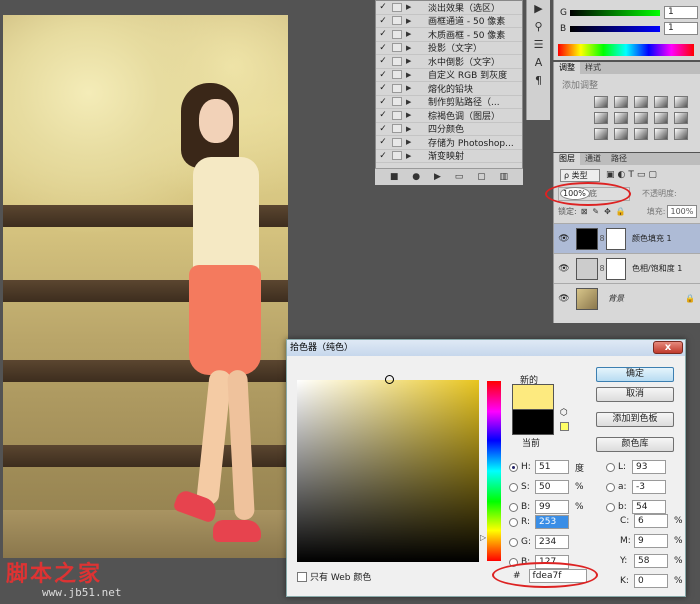 This screenshot has width=700, height=604. I want to click on exposure-icon, so click(661, 102).